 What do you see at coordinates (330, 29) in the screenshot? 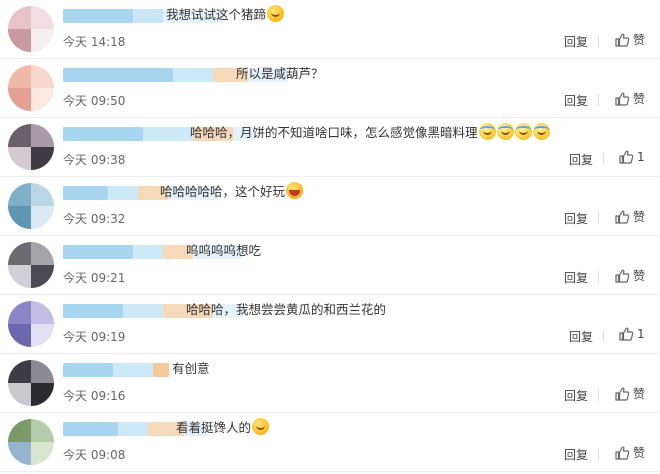
I see `comment-item: 我想试试这个猪蹄今天 14:18 回复 赞` at bounding box center [330, 29].